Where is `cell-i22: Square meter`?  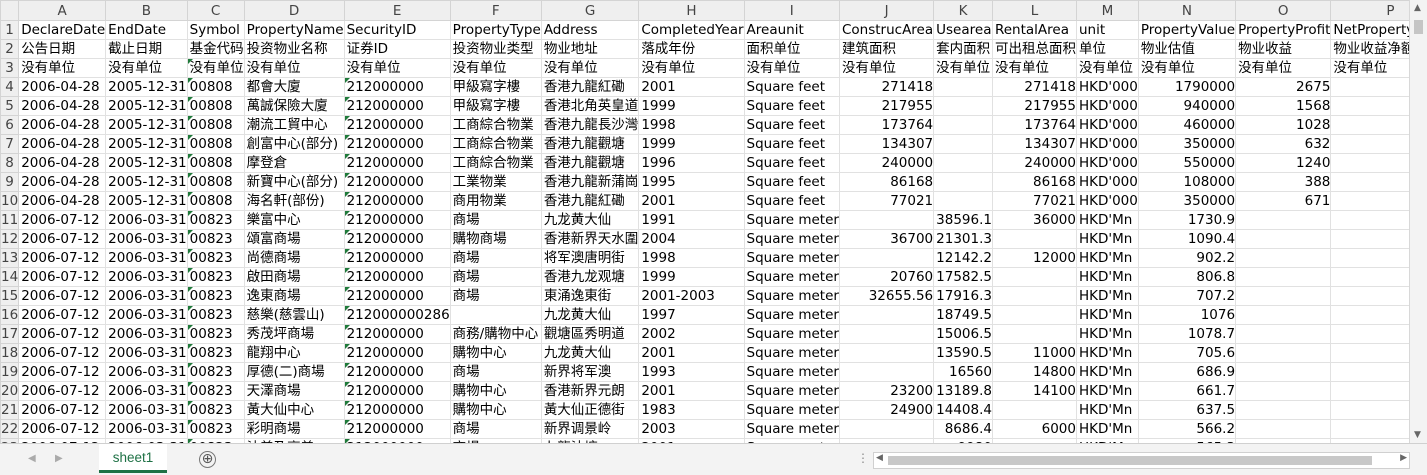 cell-i22: Square meter is located at coordinates (791, 429).